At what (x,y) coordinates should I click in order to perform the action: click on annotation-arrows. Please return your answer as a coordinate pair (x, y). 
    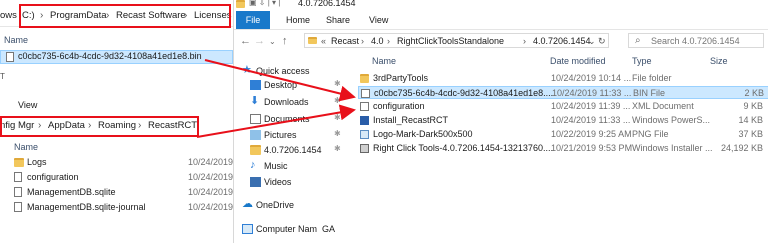
    Looking at the image, I should click on (276, 98).